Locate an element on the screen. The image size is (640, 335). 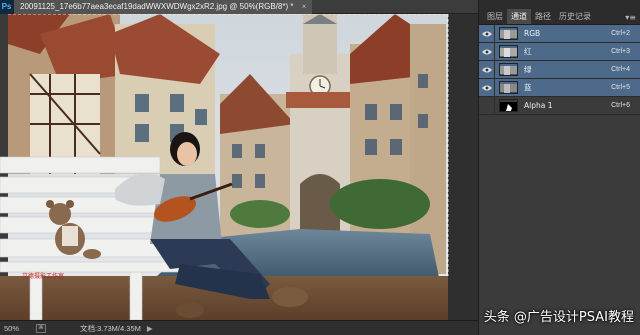
status-export-icon: ⌘ is located at coordinates (41, 328).